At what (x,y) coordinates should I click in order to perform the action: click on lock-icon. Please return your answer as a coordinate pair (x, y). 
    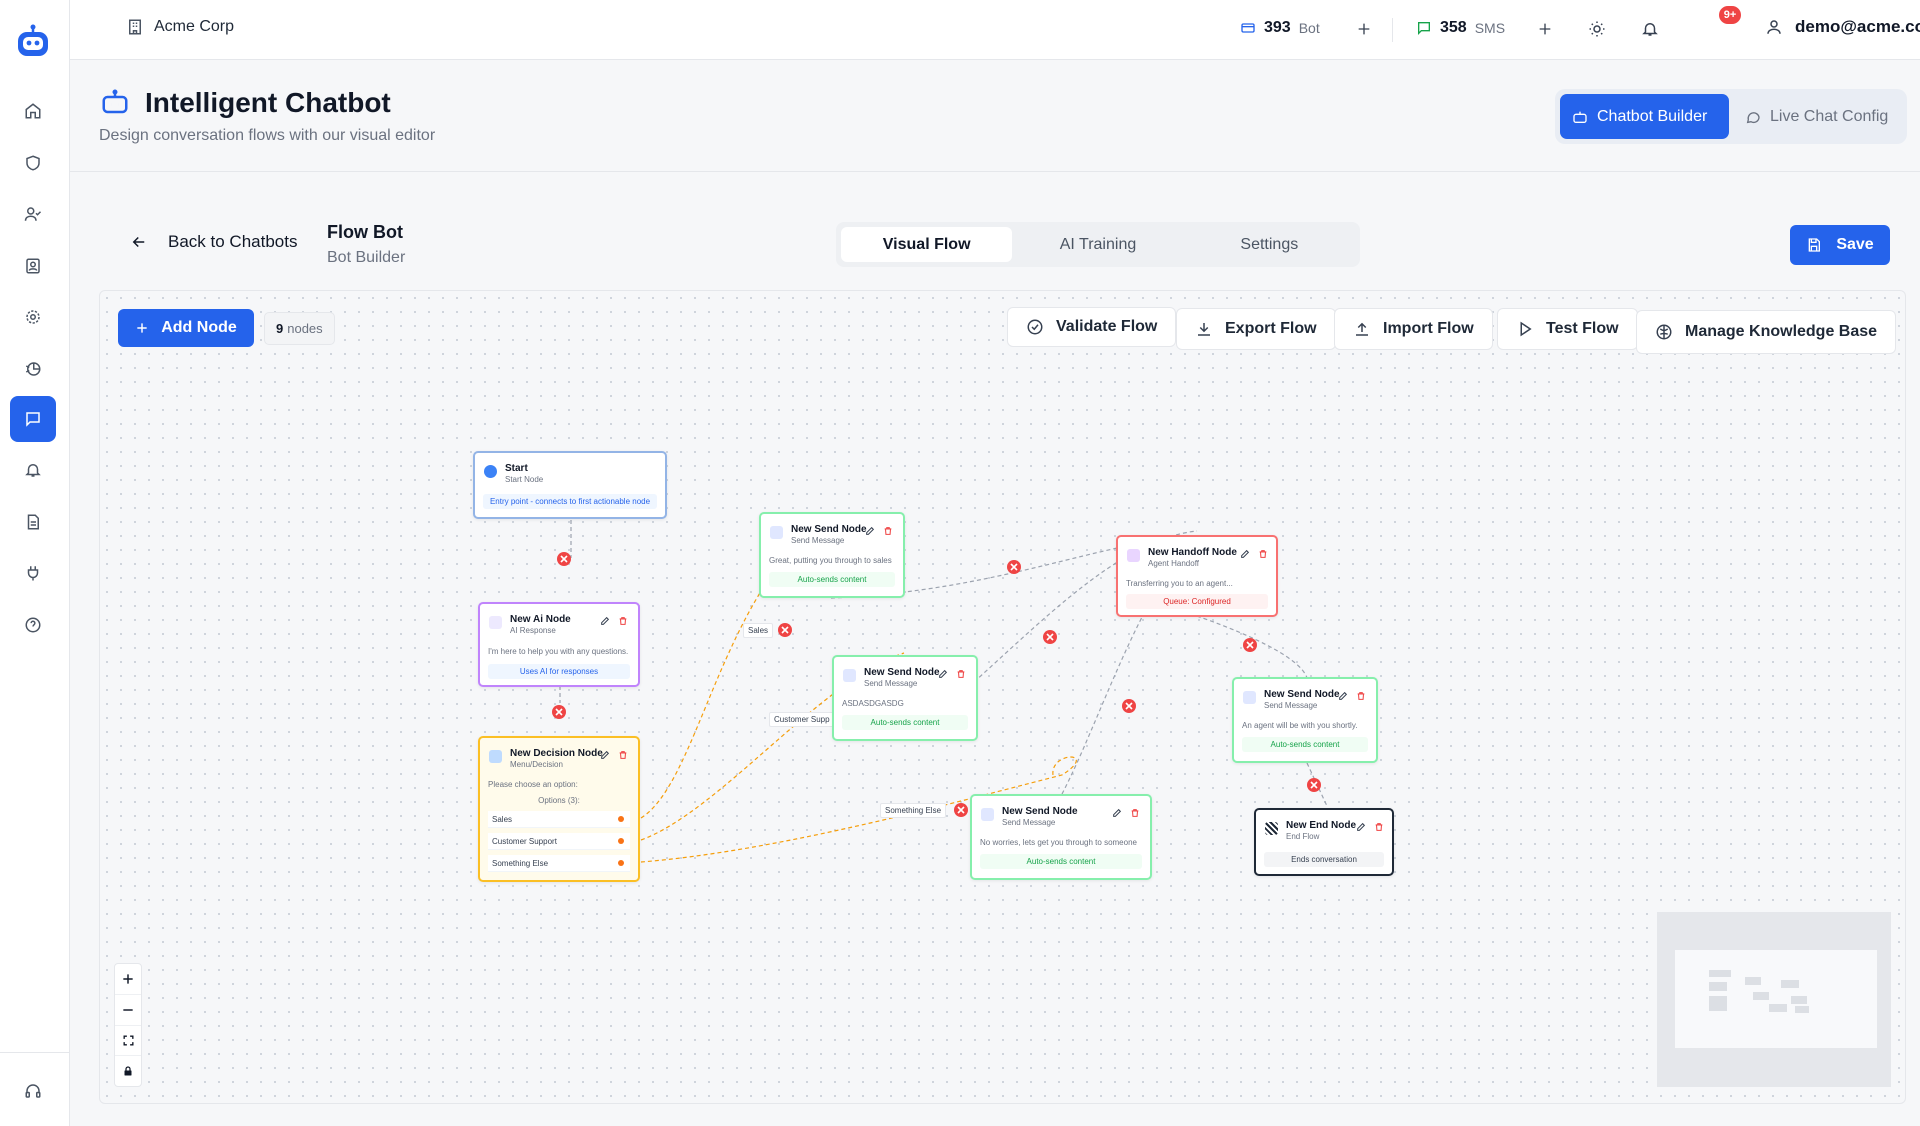
    Looking at the image, I should click on (128, 1071).